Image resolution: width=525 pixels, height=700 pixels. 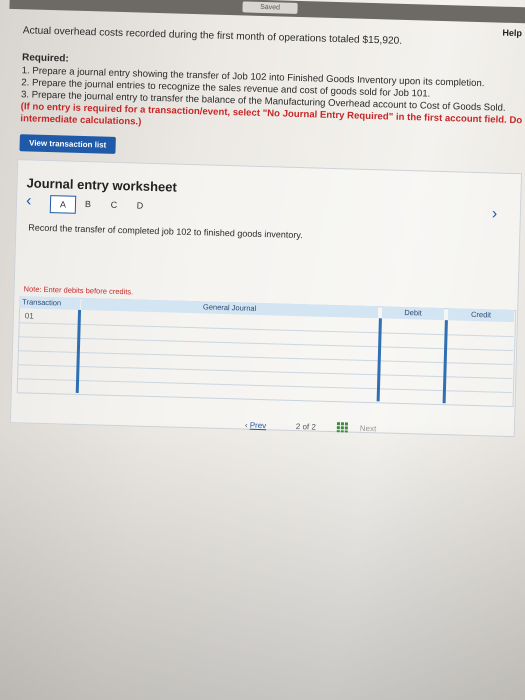 What do you see at coordinates (368, 428) in the screenshot?
I see `next-button: Next` at bounding box center [368, 428].